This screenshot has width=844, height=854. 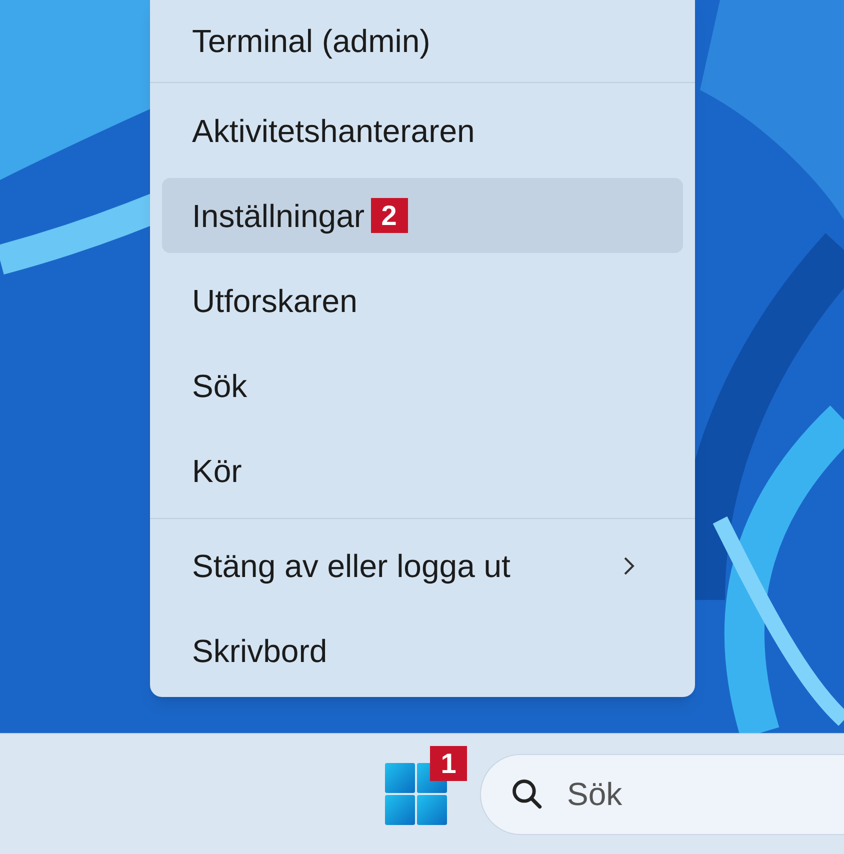 I want to click on menu-item: Inställningar 2, so click(x=422, y=215).